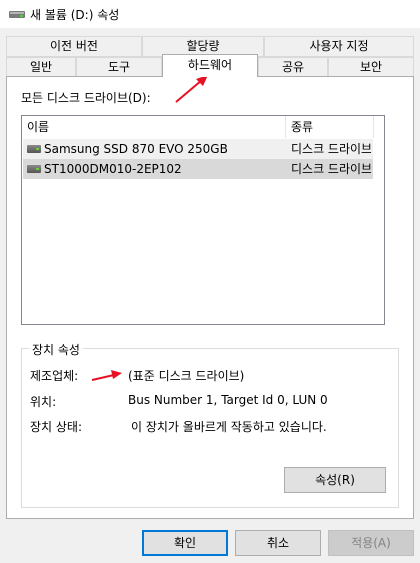 Image resolution: width=420 pixels, height=563 pixels. I want to click on column-header-type: 종류, so click(329, 127).